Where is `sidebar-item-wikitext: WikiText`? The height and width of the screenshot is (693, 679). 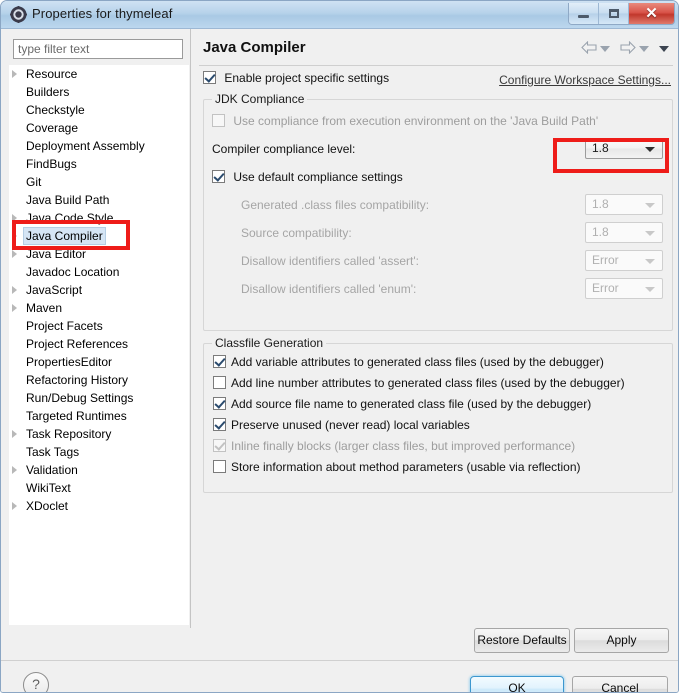
sidebar-item-wikitext: WikiText is located at coordinates (99, 488).